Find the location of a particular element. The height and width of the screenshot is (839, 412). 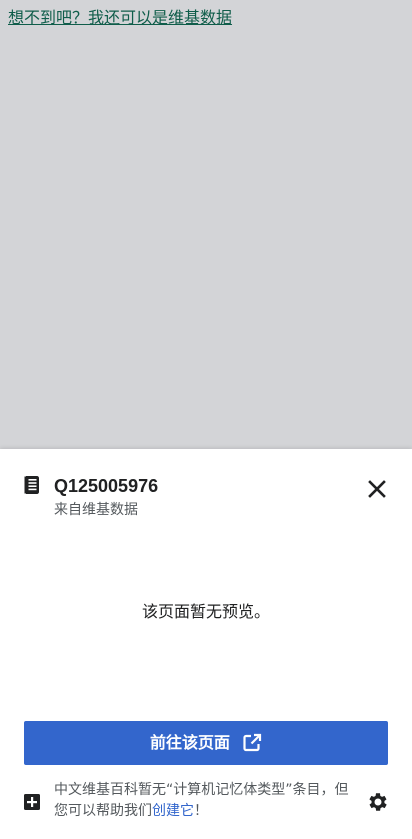

no-preview-message: 该页面暂无预览。 is located at coordinates (205, 611).